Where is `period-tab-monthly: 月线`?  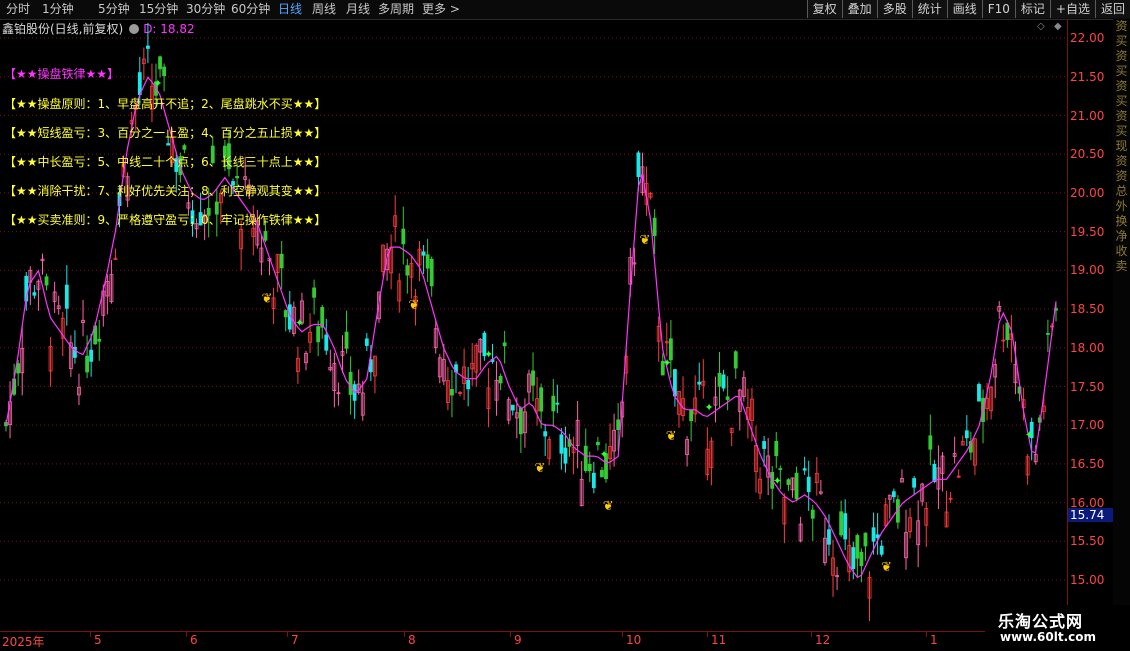
period-tab-monthly: 月线 is located at coordinates (358, 9).